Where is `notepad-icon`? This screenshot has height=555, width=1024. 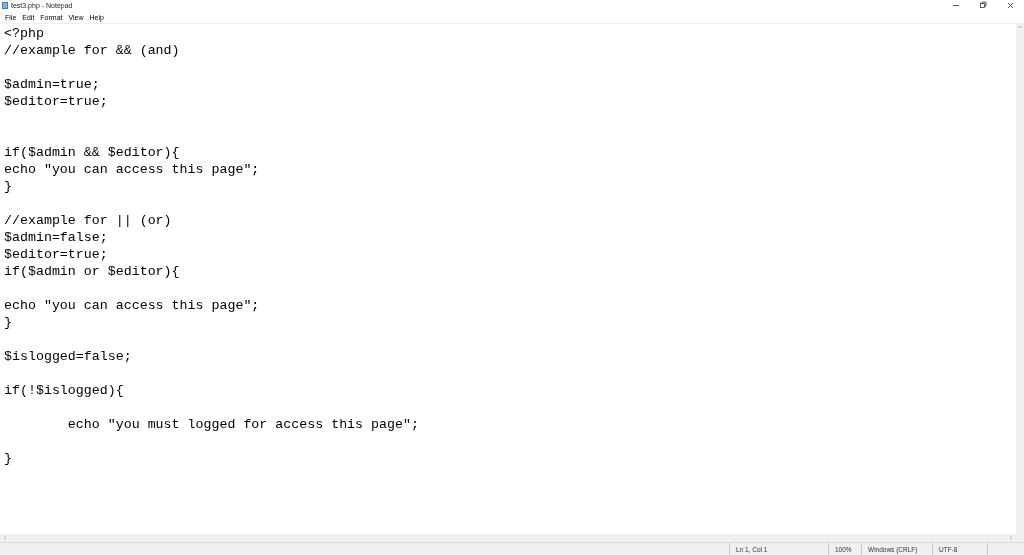
notepad-icon is located at coordinates (5, 5).